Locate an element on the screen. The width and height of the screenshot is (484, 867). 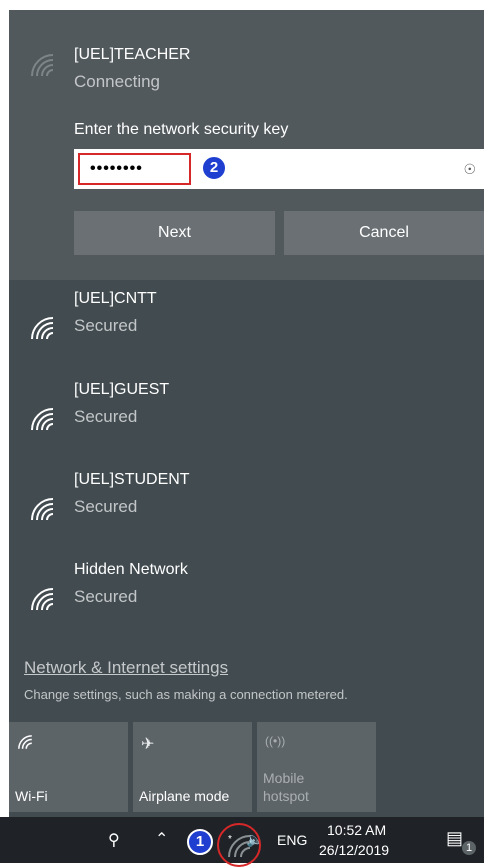
network-settings-link: Network & Internet settings is located at coordinates (126, 668).